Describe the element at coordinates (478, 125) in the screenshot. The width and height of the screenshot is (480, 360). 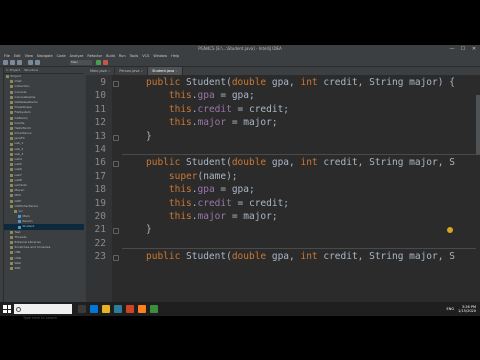
I see `scrollbar-thumb` at that location.